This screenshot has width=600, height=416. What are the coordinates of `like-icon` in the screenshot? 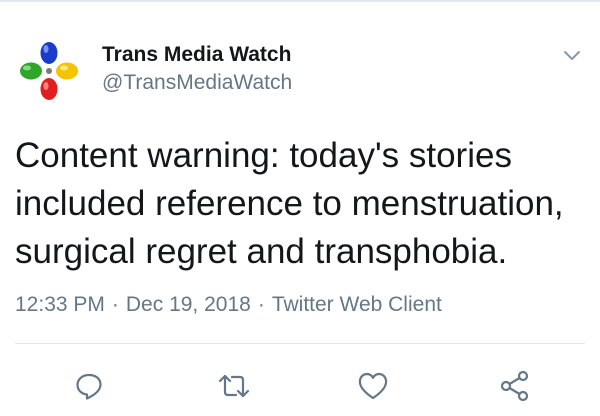 It's located at (373, 386).